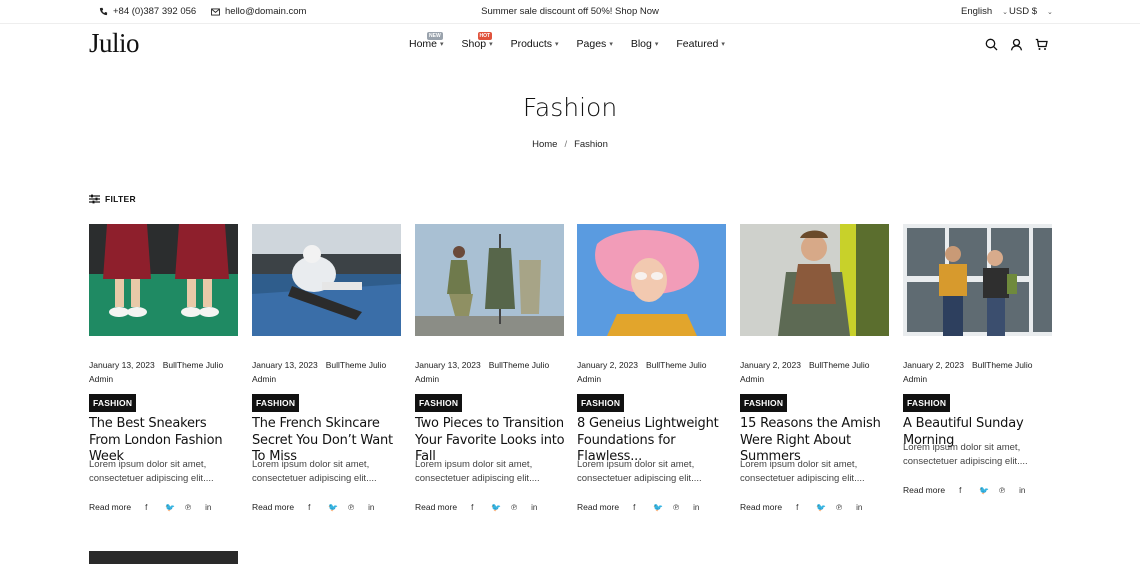  Describe the element at coordinates (984, 11) in the screenshot. I see `language-selector: English ⌄` at that location.